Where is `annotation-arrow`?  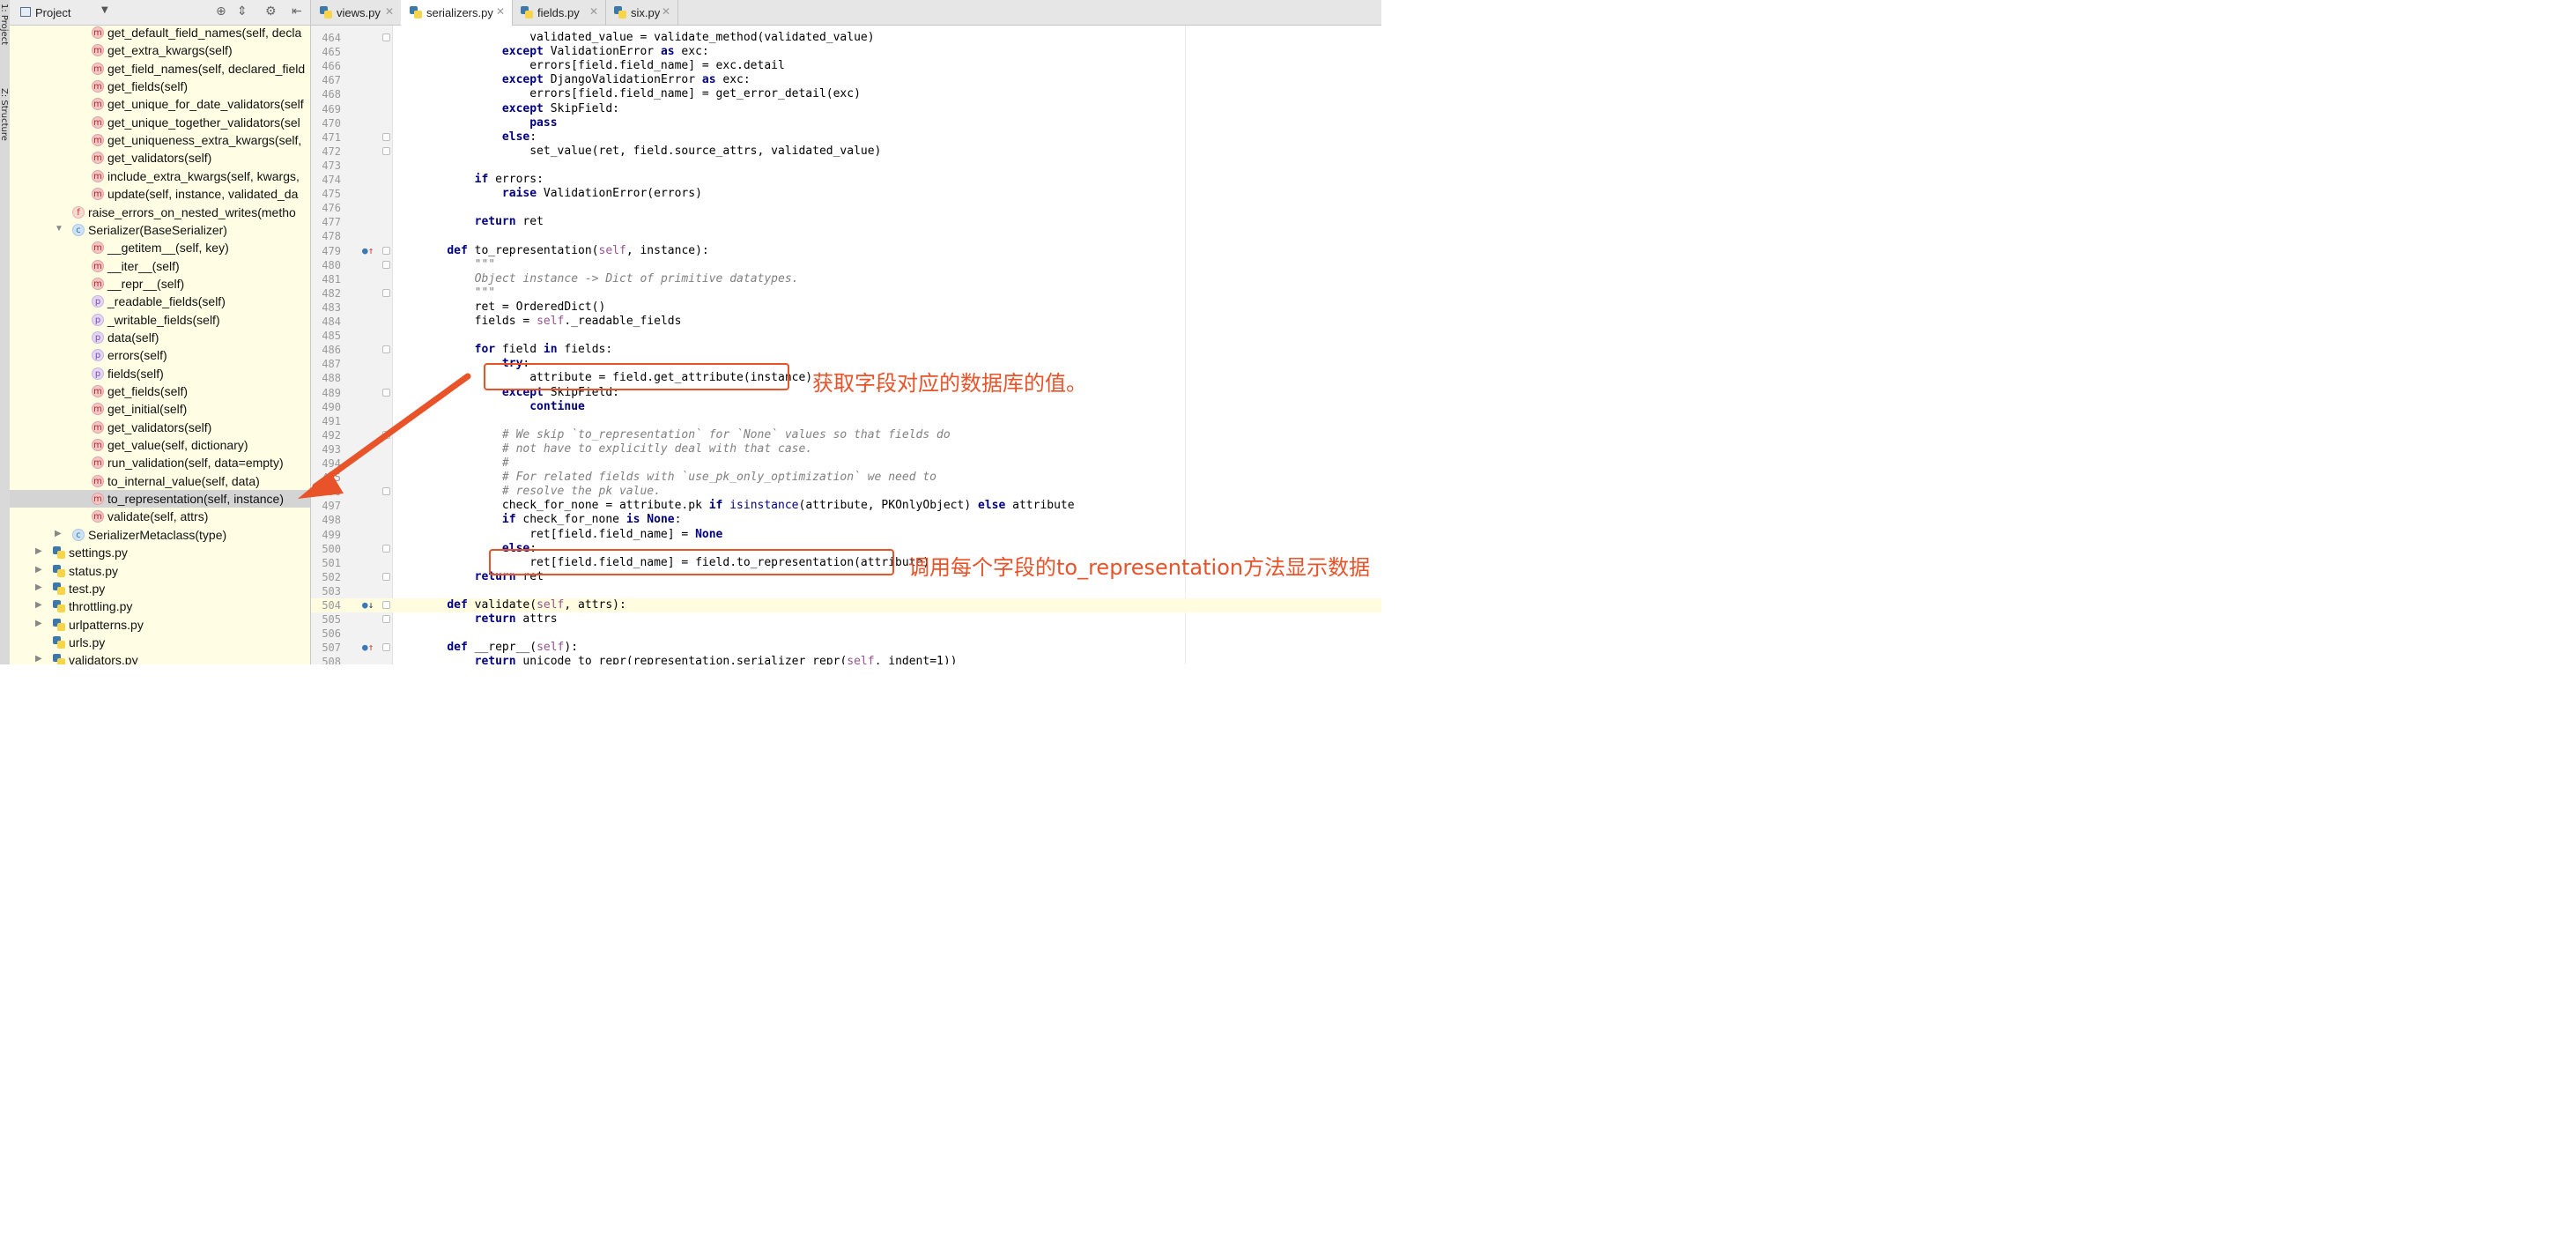
annotation-arrow is located at coordinates (384, 436).